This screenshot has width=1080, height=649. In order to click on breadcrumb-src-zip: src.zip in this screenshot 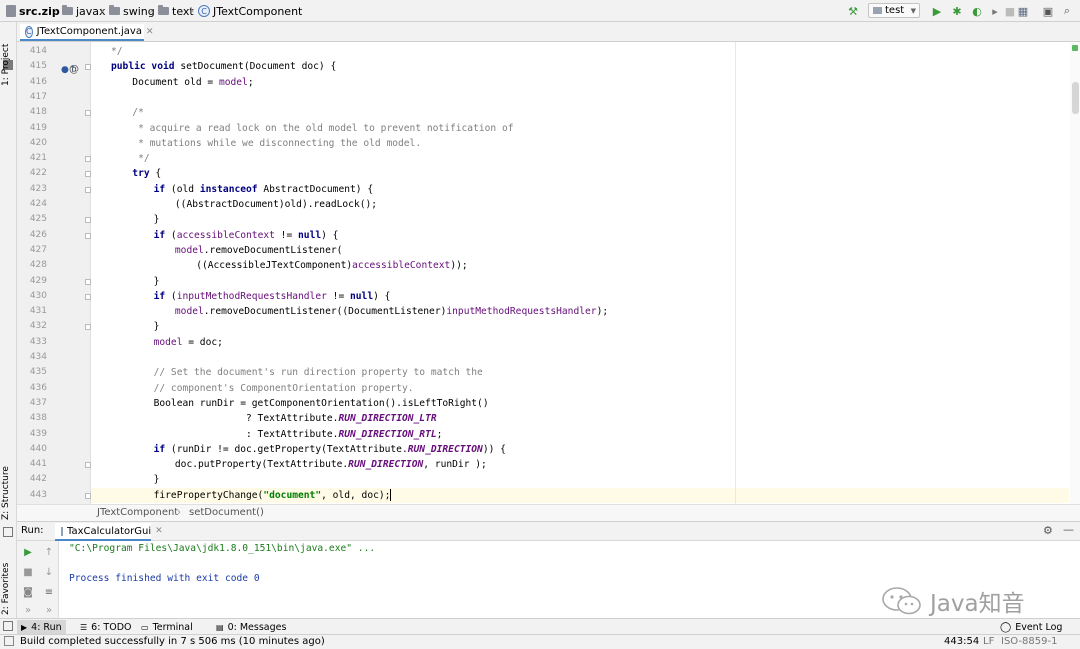, I will do `click(33, 11)`.